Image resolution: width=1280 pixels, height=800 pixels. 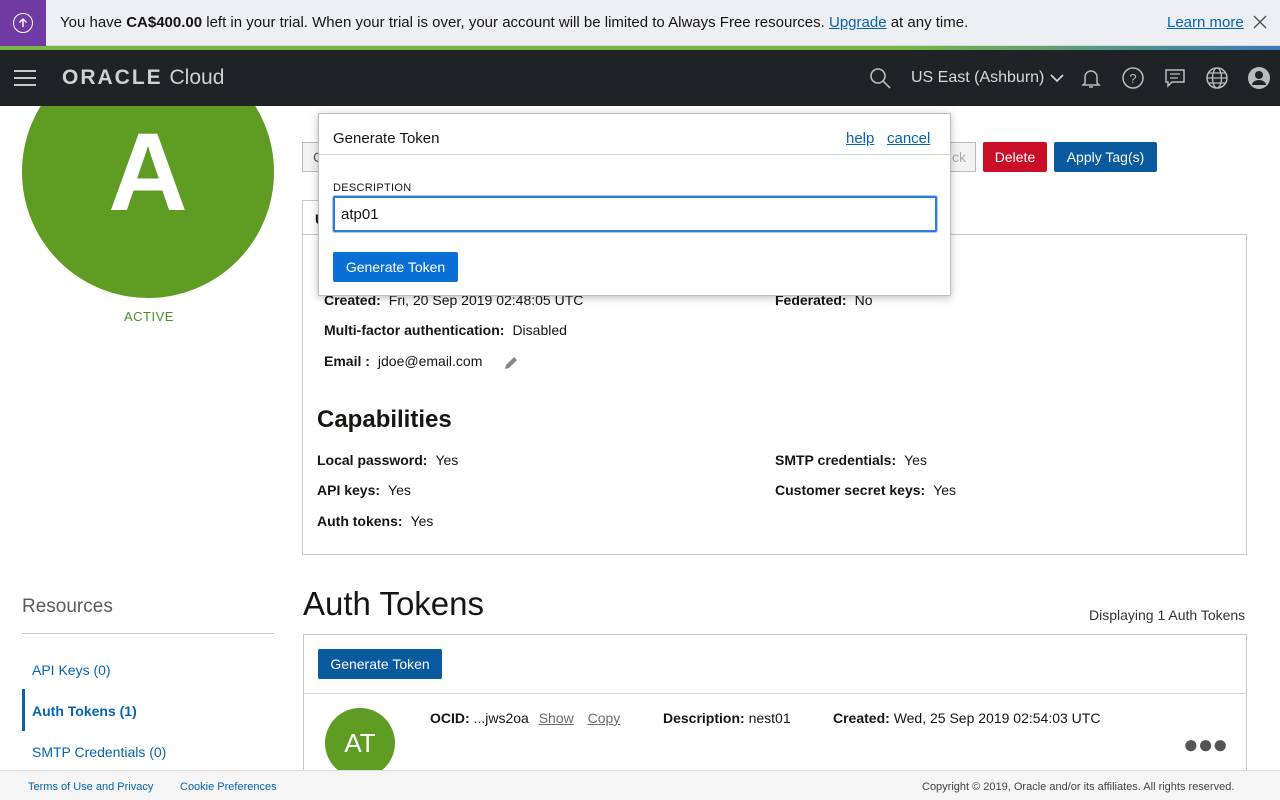 I want to click on dialog-title: Generate Token, so click(x=386, y=138).